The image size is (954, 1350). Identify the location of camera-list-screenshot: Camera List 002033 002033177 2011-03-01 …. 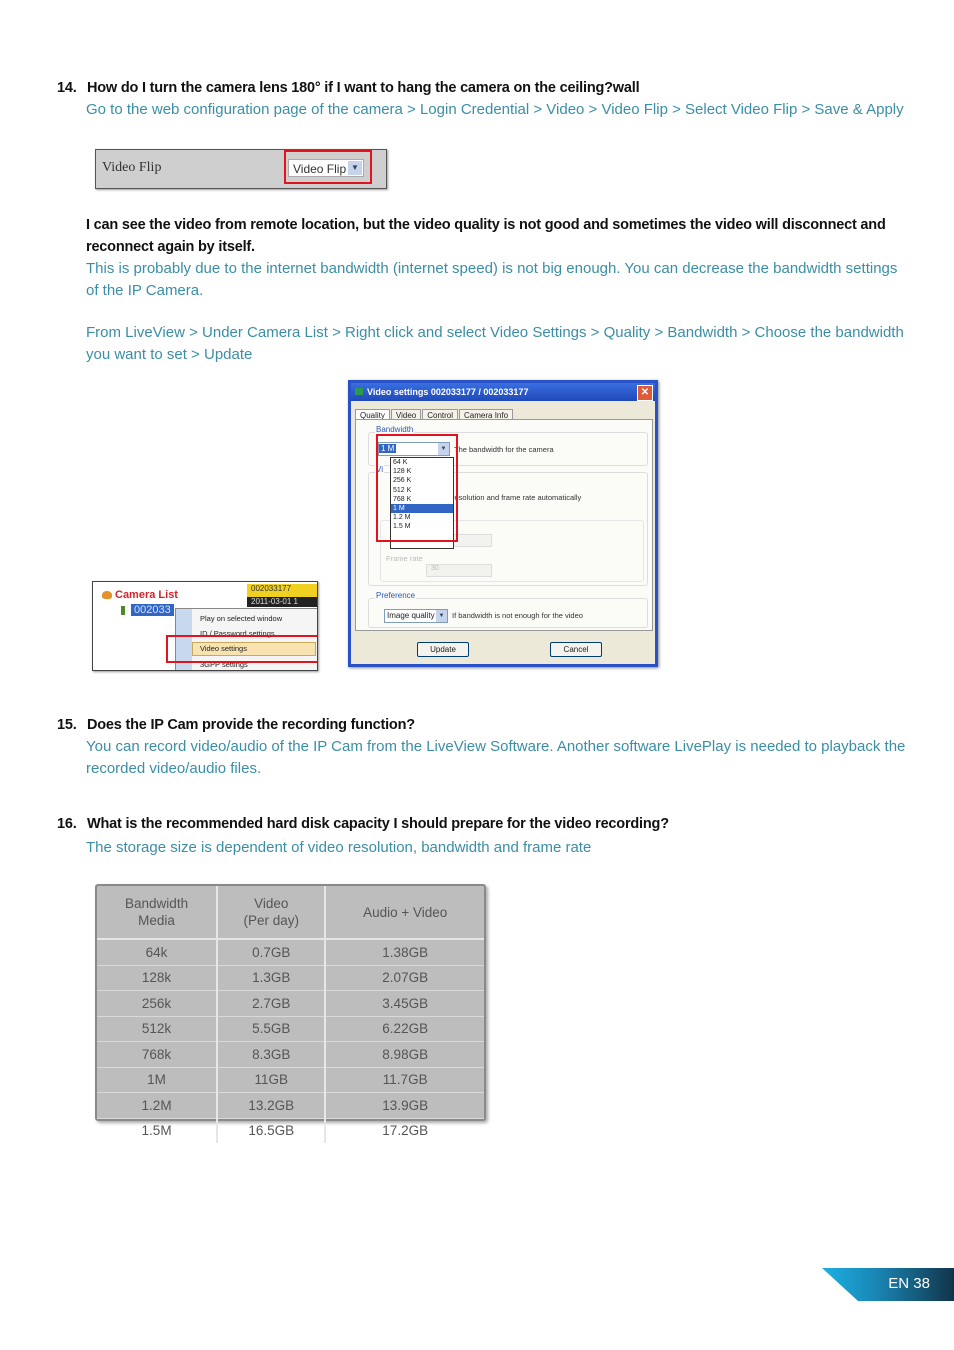
(205, 626).